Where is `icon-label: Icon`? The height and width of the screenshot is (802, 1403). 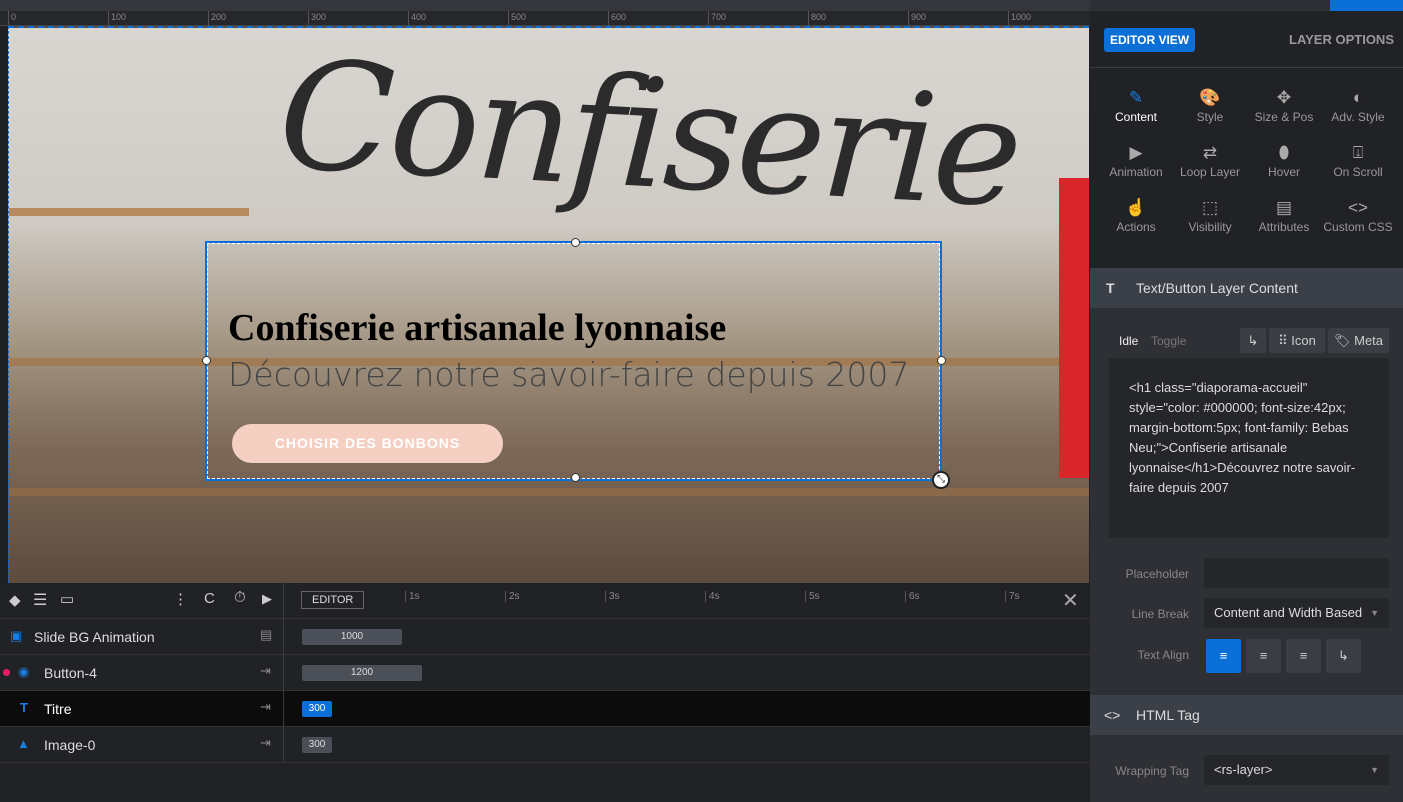
icon-label: Icon is located at coordinates (1303, 340).